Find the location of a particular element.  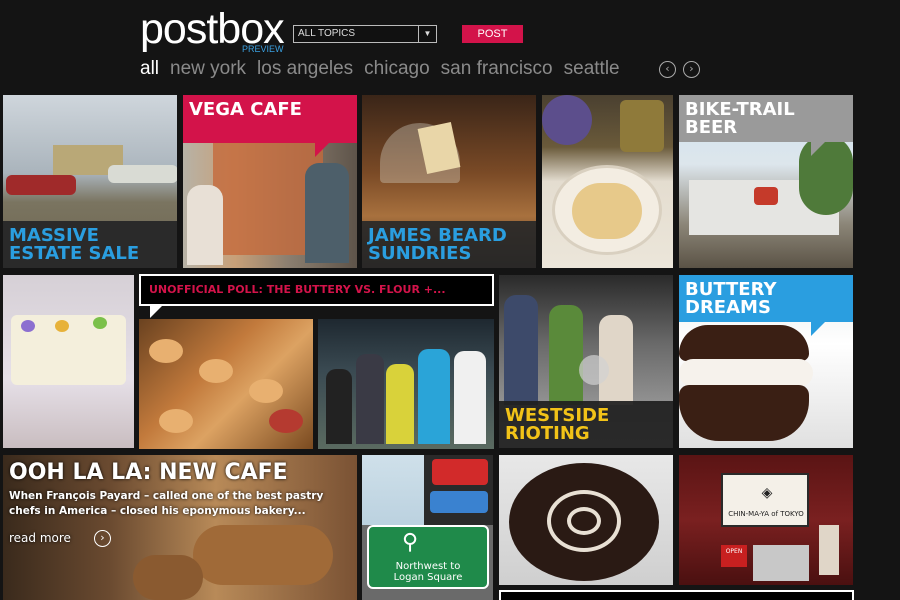

open-sign-text: OPEN is located at coordinates (734, 551).